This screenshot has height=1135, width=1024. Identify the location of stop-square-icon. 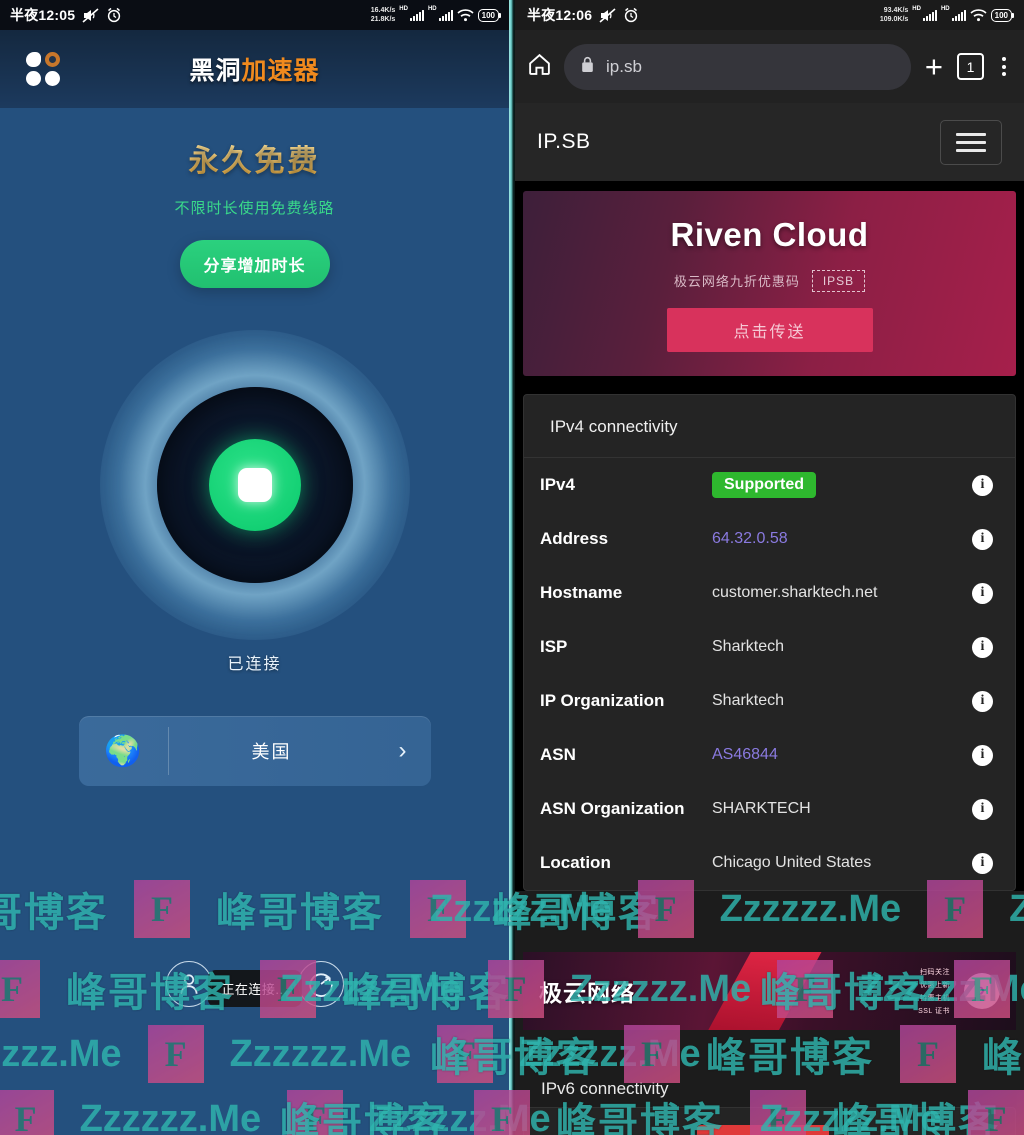
(254, 485).